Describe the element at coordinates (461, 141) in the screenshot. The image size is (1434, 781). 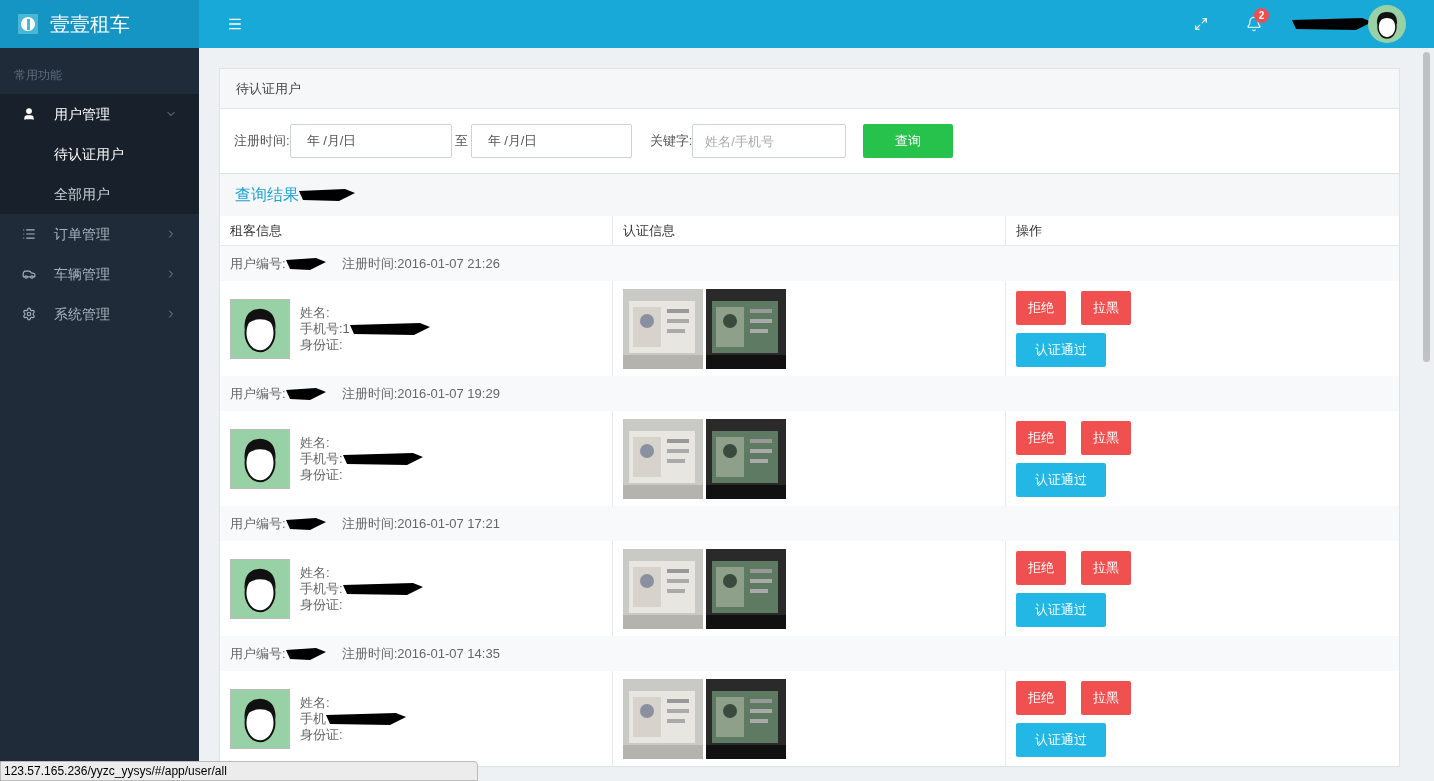
I see `date-separator: 至` at that location.